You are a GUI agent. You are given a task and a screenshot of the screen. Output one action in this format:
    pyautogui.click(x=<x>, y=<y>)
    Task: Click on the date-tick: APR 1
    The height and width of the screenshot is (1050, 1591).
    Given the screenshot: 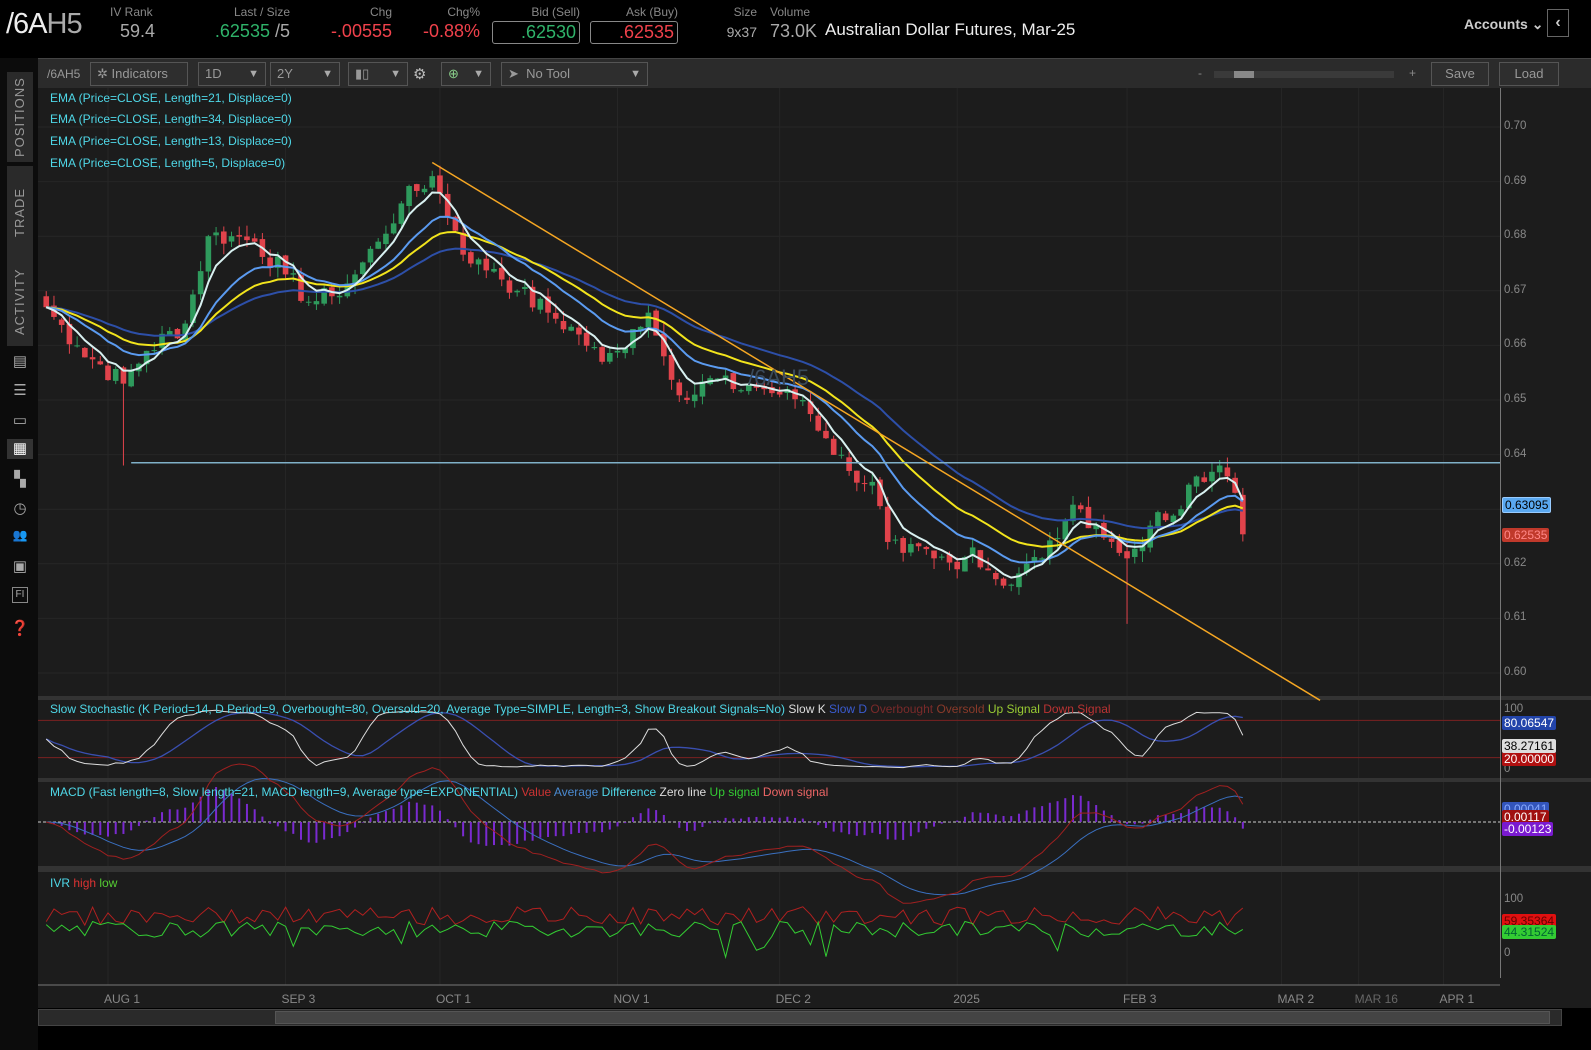 What is the action you would take?
    pyautogui.click(x=1457, y=999)
    